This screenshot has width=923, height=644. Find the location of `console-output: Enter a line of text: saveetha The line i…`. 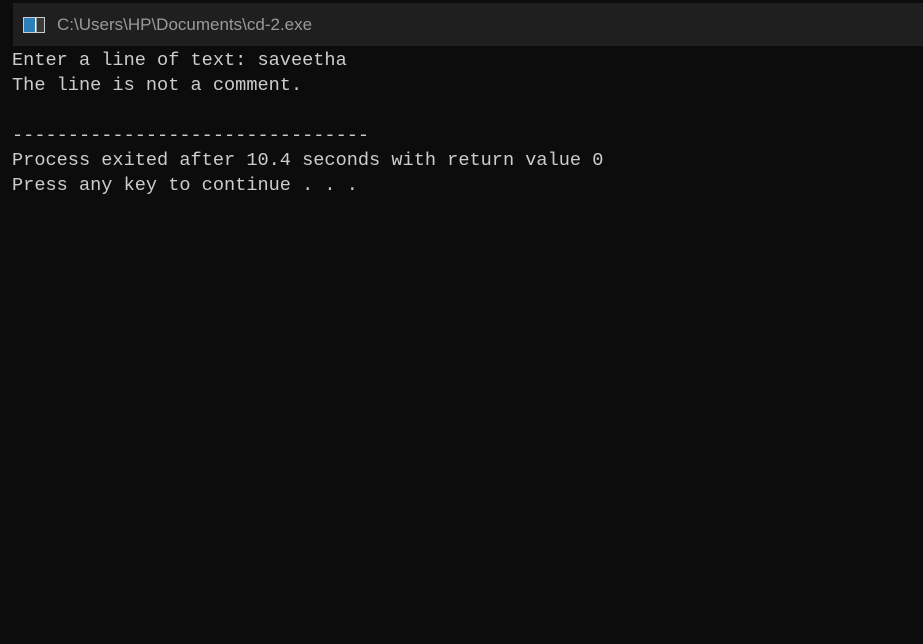

console-output: Enter a line of text: saveetha The line i… is located at coordinates (307, 123).